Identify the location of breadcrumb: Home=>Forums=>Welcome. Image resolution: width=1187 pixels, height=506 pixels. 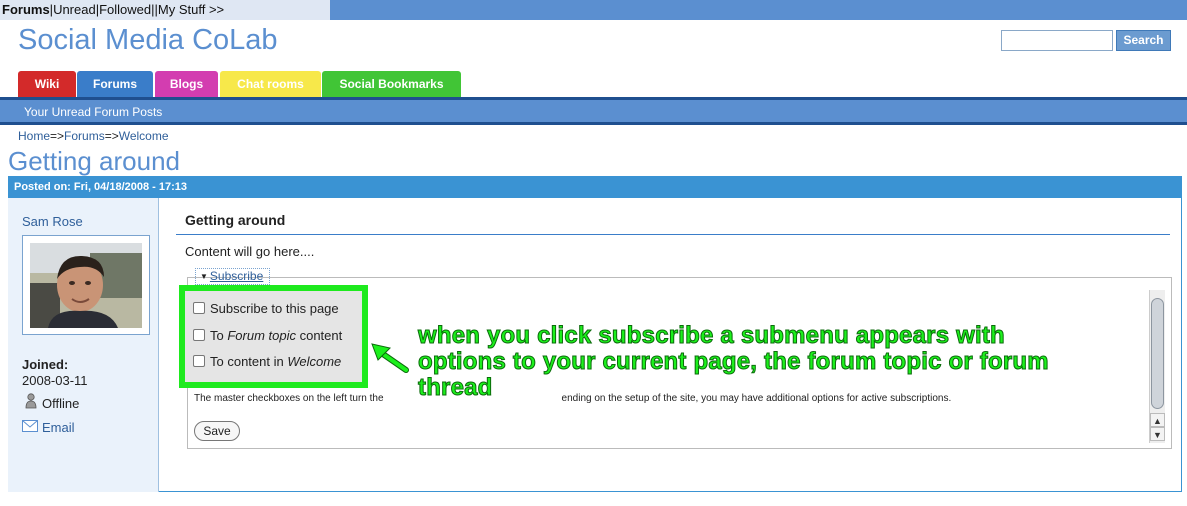
(93, 136).